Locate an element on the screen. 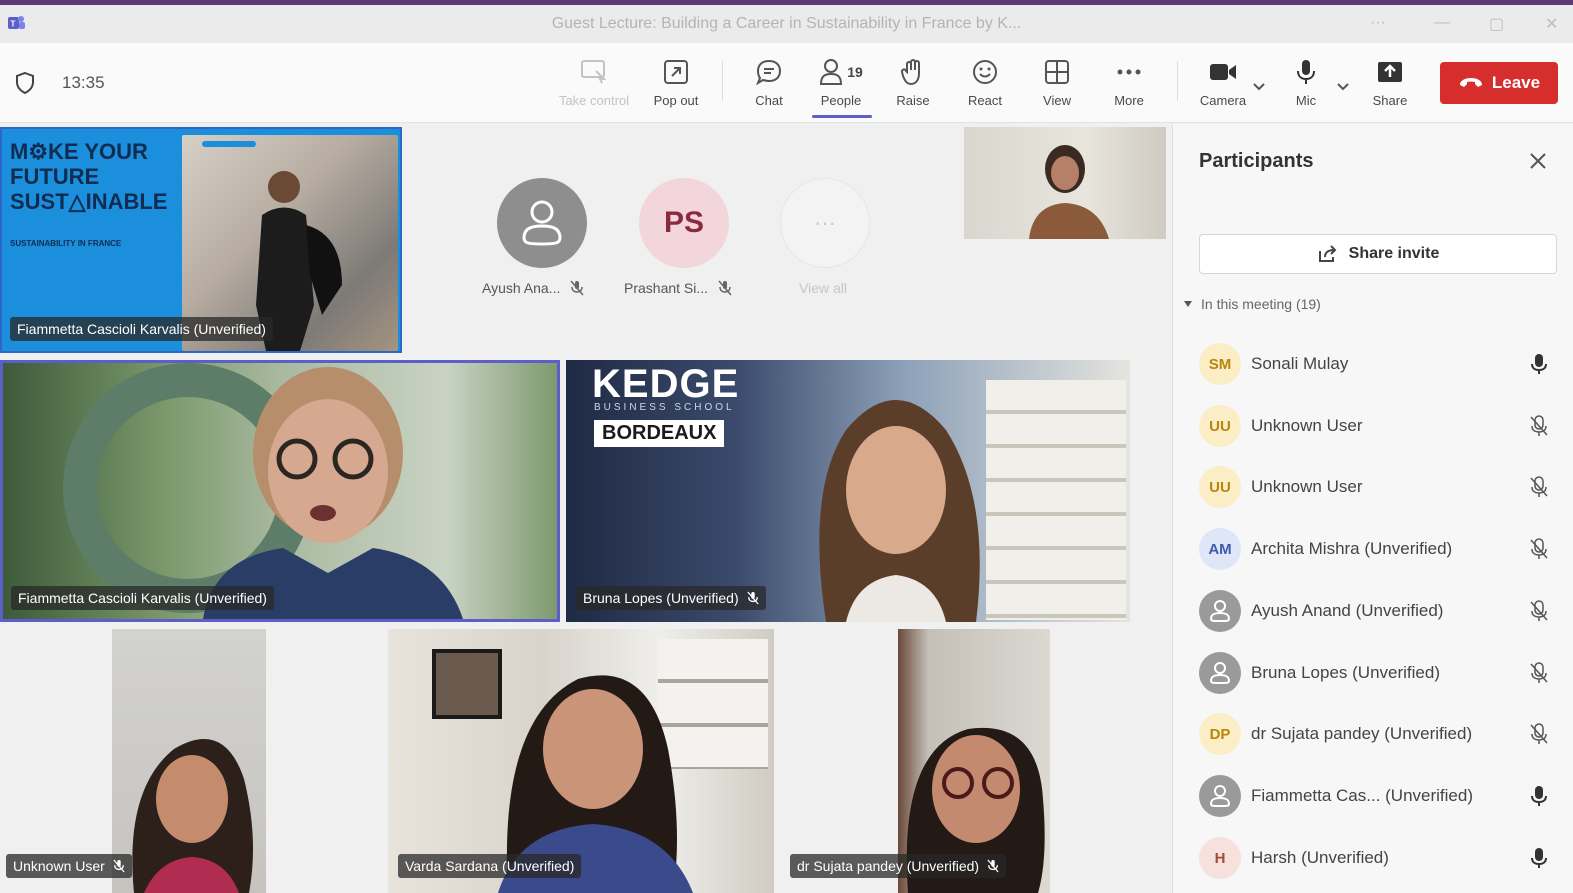 The width and height of the screenshot is (1573, 893). pop-out-label: Pop out is located at coordinates (676, 100).